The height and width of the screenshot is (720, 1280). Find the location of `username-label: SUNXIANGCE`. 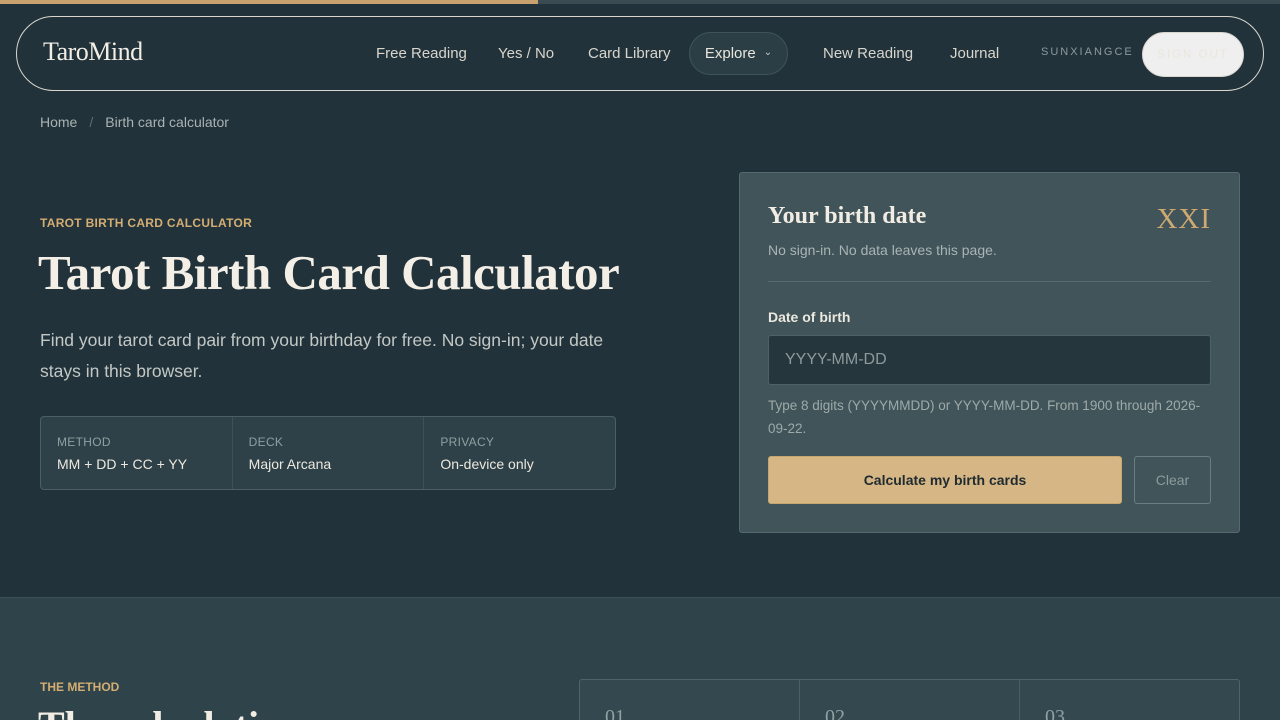

username-label: SUNXIANGCE is located at coordinates (1087, 52).